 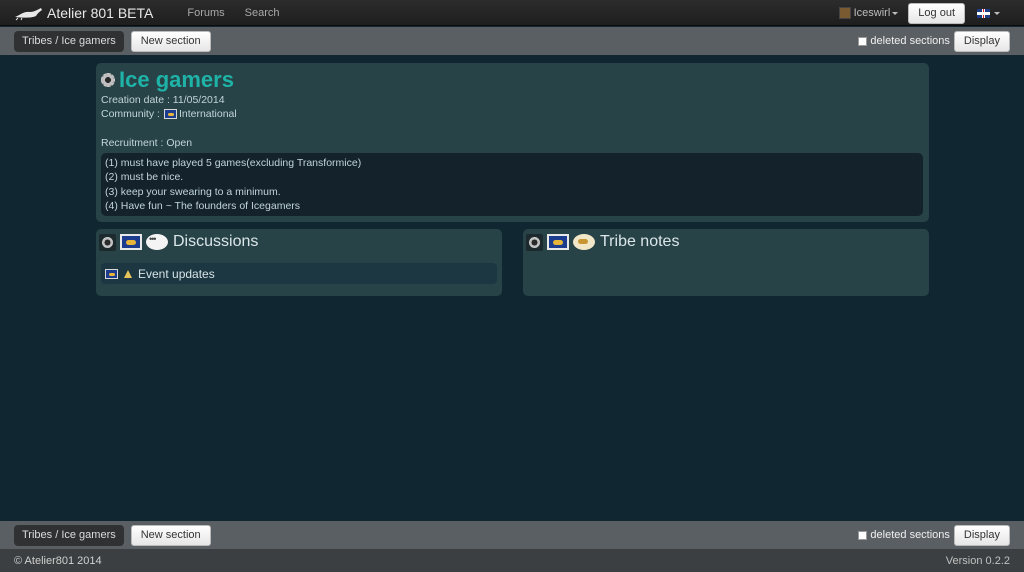 I want to click on creation-date: Creation date : 11/05/2014, so click(x=163, y=100).